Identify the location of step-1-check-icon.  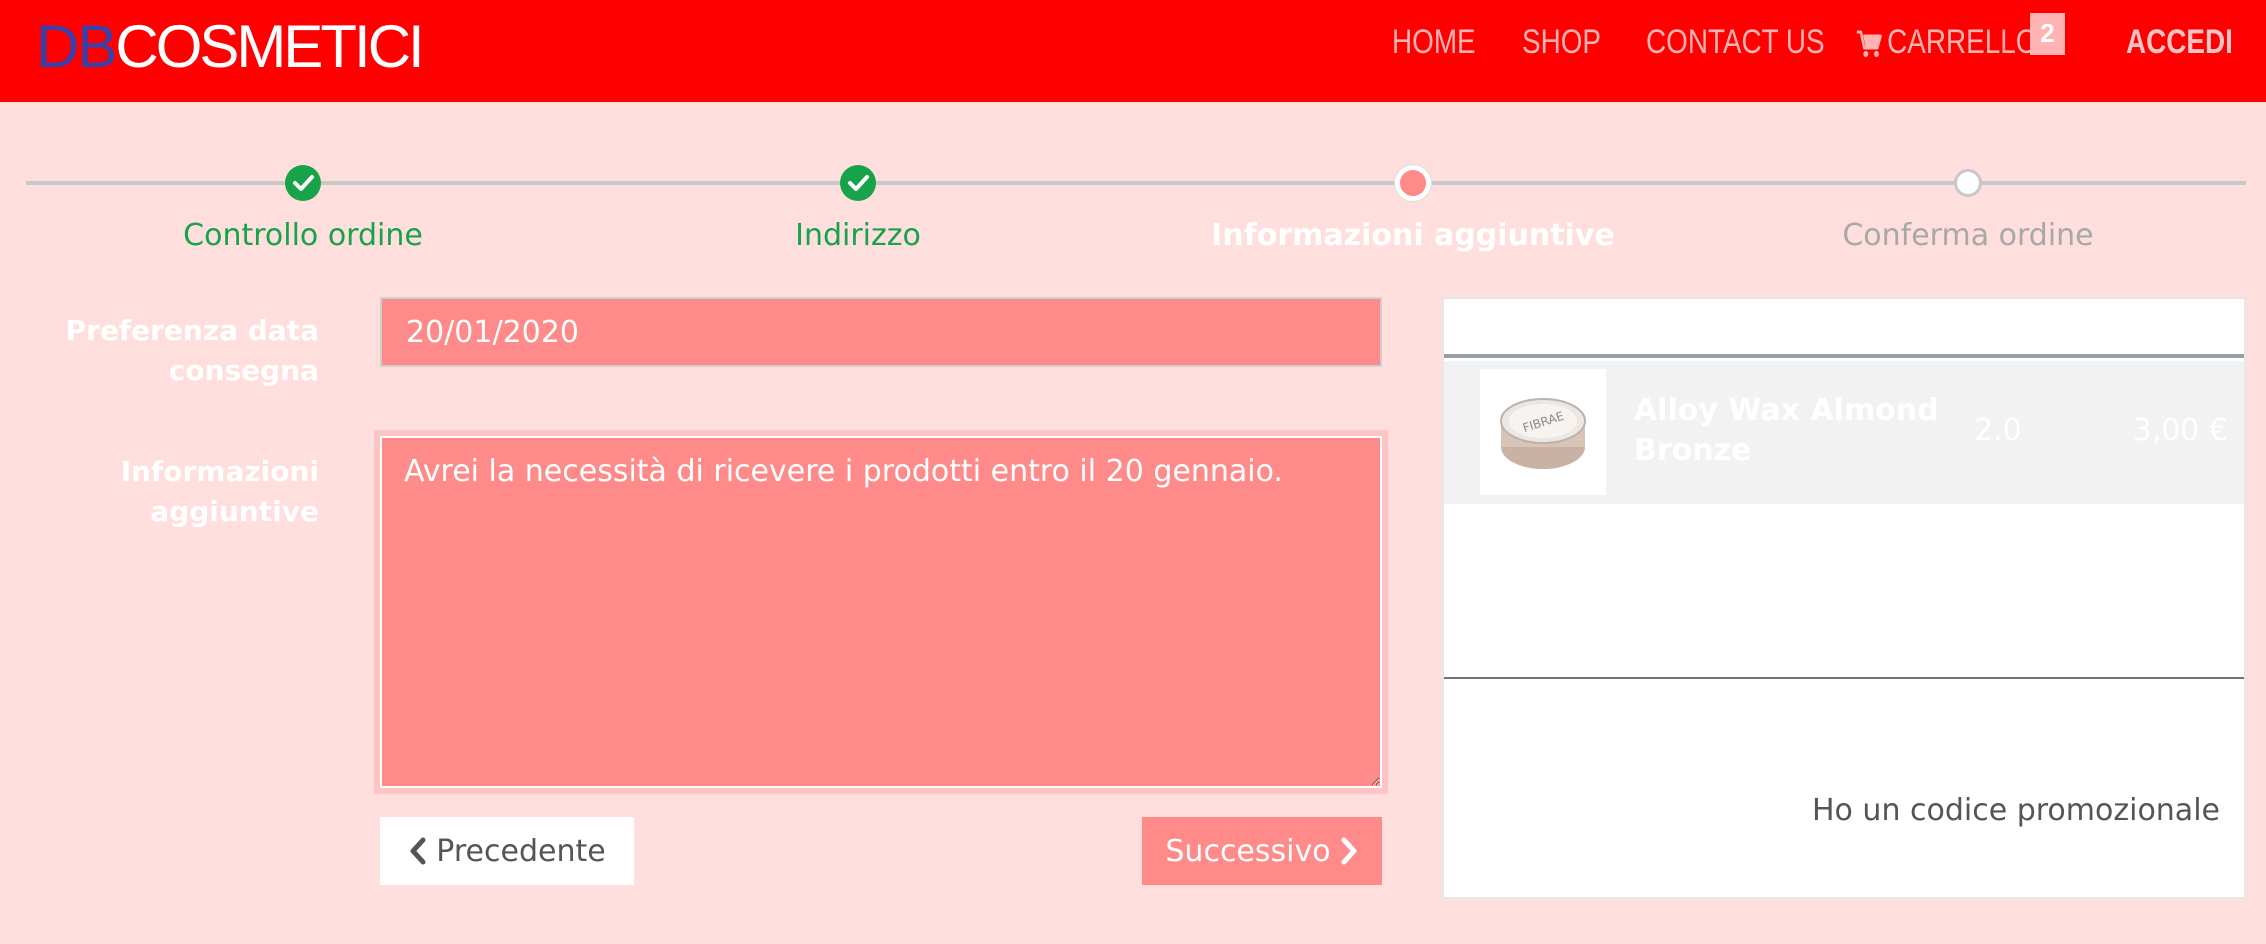
(303, 183).